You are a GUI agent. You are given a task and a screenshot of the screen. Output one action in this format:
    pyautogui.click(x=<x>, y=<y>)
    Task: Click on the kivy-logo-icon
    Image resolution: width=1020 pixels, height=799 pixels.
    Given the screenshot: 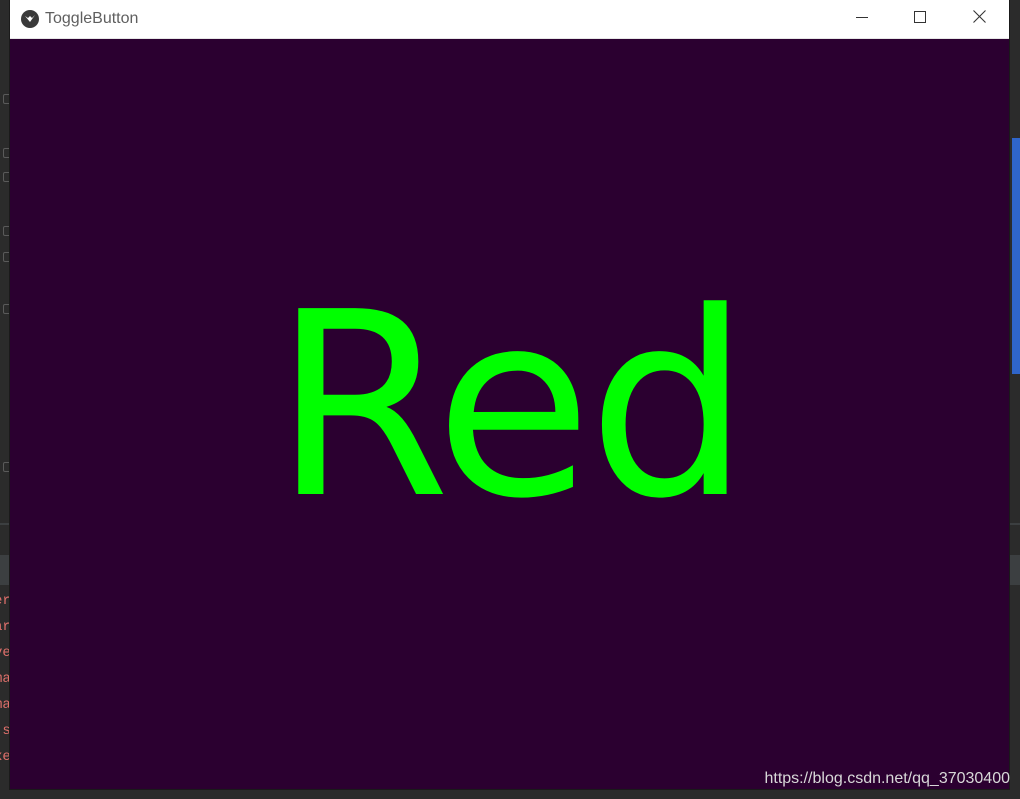 What is the action you would take?
    pyautogui.click(x=30, y=19)
    